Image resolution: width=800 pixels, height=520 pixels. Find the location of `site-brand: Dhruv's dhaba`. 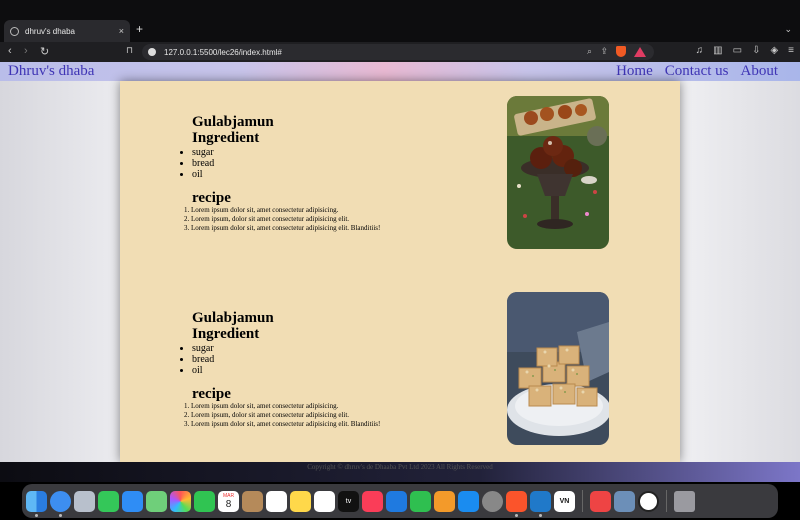

site-brand: Dhruv's dhaba is located at coordinates (51, 71).